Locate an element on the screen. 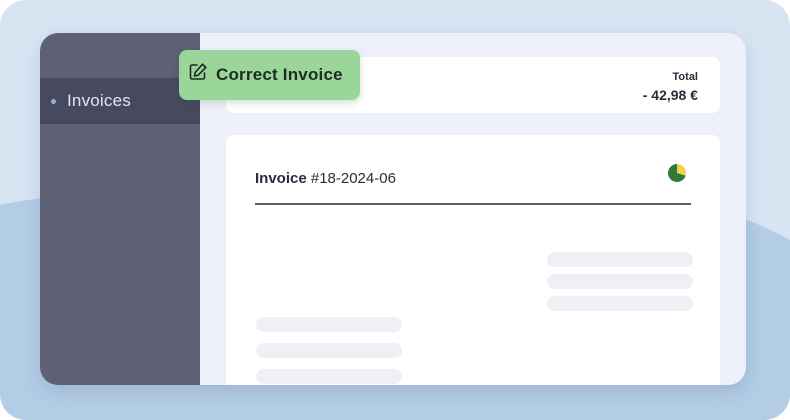  sidebar-item-invoices: Invoices is located at coordinates (120, 101).